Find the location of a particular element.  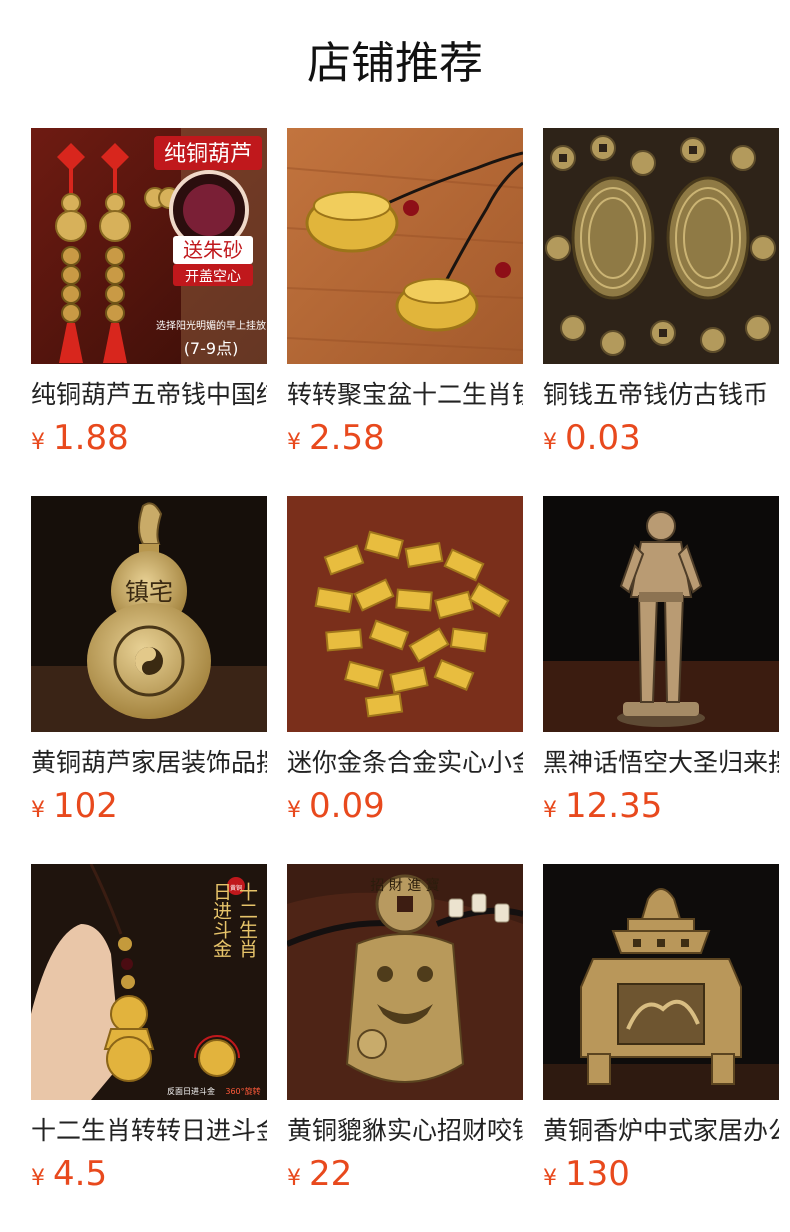

image-caption-text: 360°旋转 is located at coordinates (242, 1091).